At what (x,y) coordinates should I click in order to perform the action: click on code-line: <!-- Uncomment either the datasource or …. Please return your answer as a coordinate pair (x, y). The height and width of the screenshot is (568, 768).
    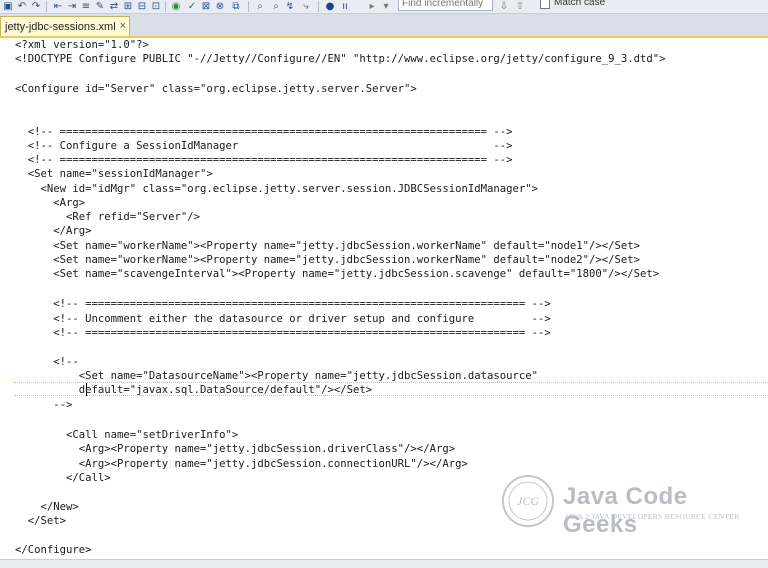
    Looking at the image, I should click on (283, 319).